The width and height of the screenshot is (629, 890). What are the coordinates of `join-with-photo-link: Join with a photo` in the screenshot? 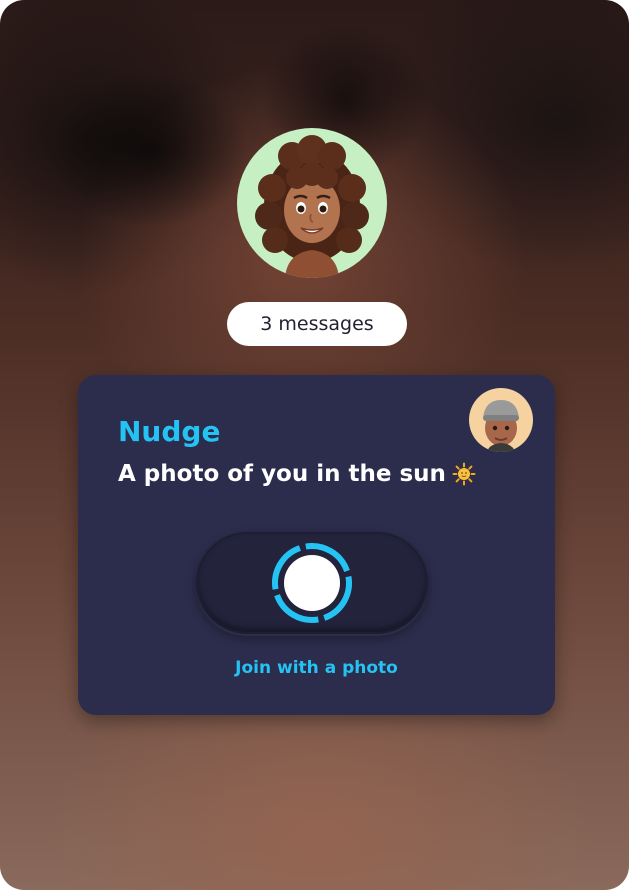 It's located at (316, 668).